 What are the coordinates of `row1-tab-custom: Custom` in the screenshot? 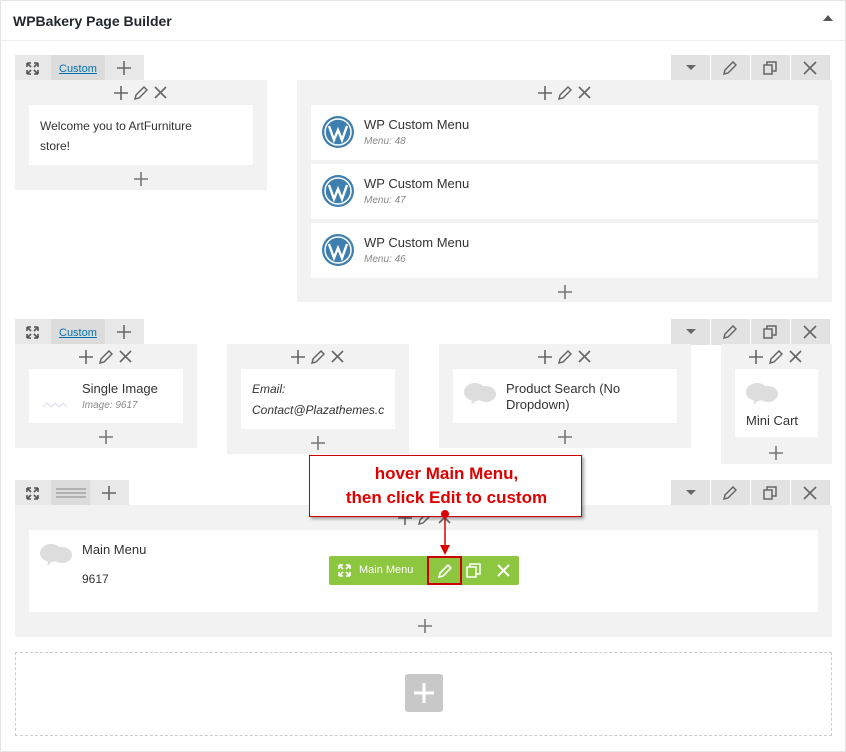 It's located at (78, 68).